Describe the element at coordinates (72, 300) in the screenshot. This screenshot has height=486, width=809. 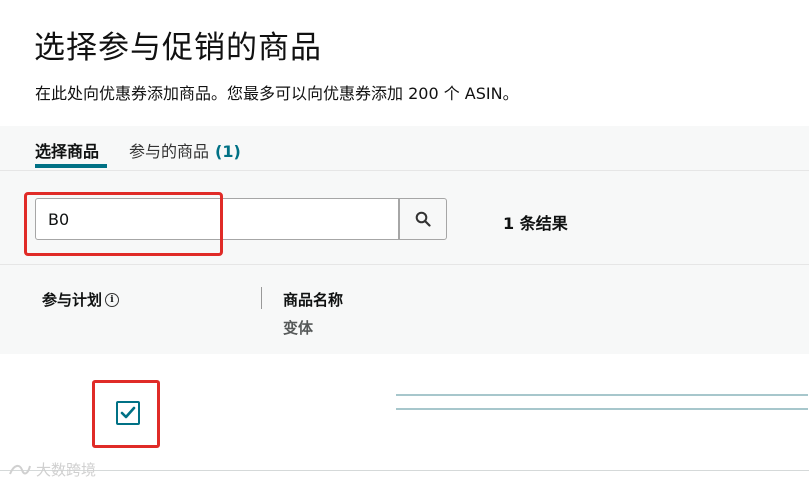
I see `column-participate-label: 参与计划` at that location.